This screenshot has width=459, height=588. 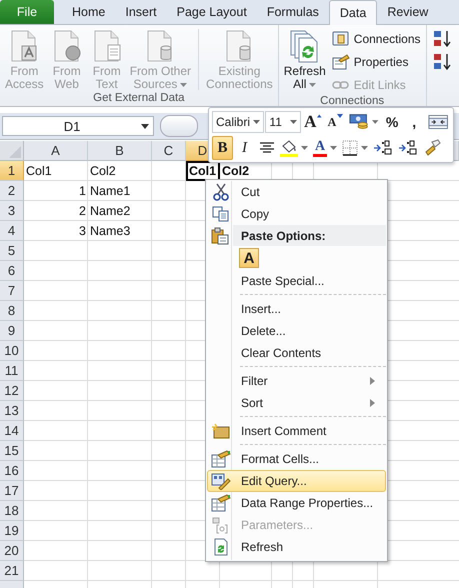 I want to click on toolbar-button: B, so click(x=222, y=148).